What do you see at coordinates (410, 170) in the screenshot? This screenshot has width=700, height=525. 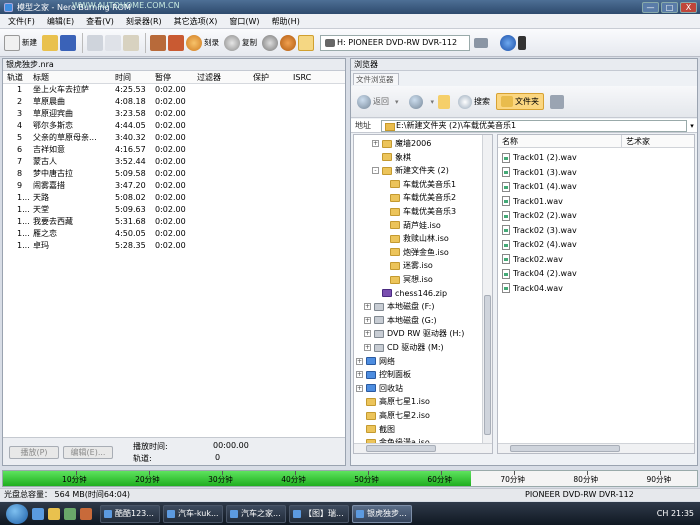 I see `tree-node: - 新建文件夹 (2)` at bounding box center [410, 170].